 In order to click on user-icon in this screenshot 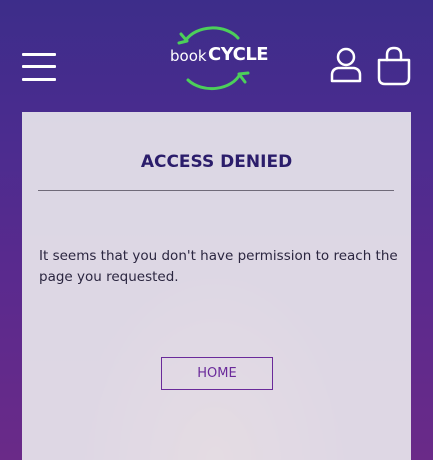, I will do `click(346, 65)`.